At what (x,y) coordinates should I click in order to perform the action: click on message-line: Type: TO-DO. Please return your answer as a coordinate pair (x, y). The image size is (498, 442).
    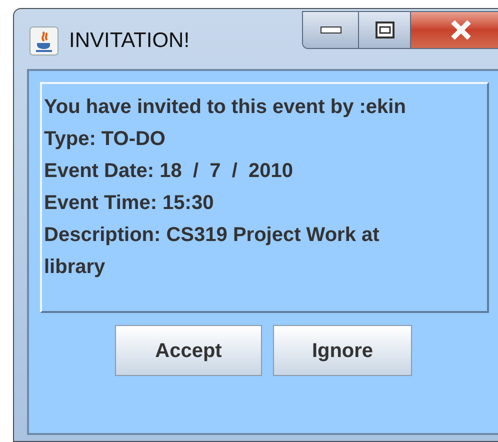
    Looking at the image, I should click on (105, 139).